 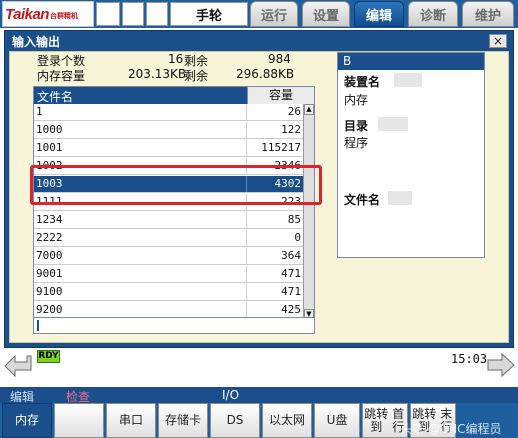 What do you see at coordinates (55, 97) in the screenshot?
I see `column-header-filename: 文件名` at bounding box center [55, 97].